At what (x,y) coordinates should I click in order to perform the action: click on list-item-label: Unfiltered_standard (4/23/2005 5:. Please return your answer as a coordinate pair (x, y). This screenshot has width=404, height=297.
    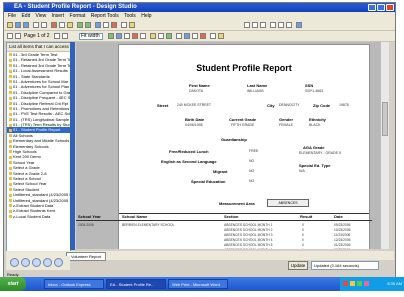
    Looking at the image, I should click on (41, 195).